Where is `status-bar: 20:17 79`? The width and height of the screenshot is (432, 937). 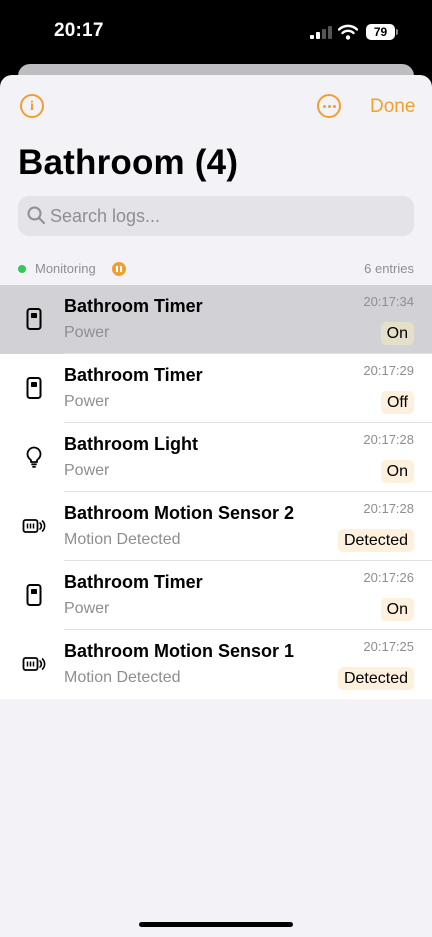 status-bar: 20:17 79 is located at coordinates (216, 31).